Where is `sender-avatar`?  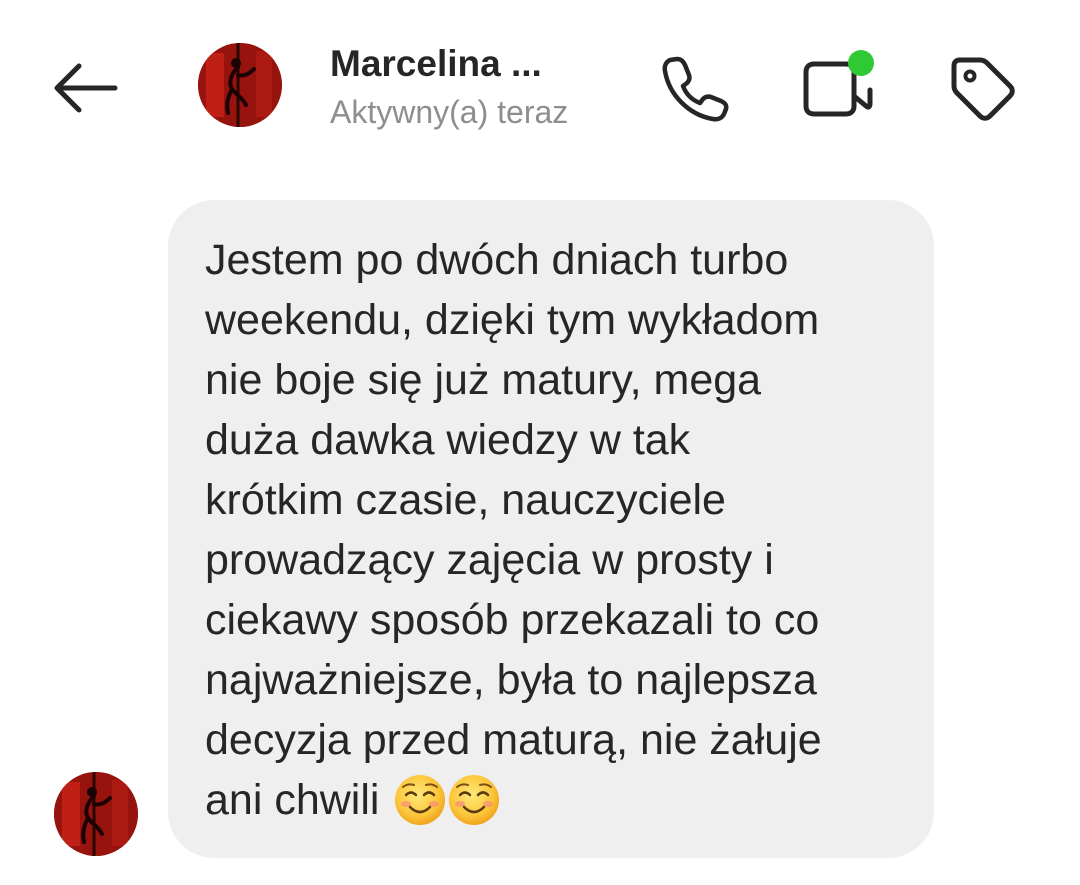 sender-avatar is located at coordinates (96, 814).